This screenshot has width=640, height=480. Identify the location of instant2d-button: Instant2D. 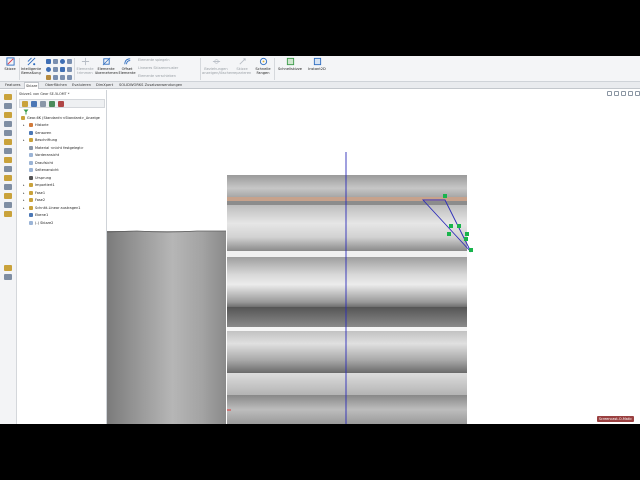
(317, 69).